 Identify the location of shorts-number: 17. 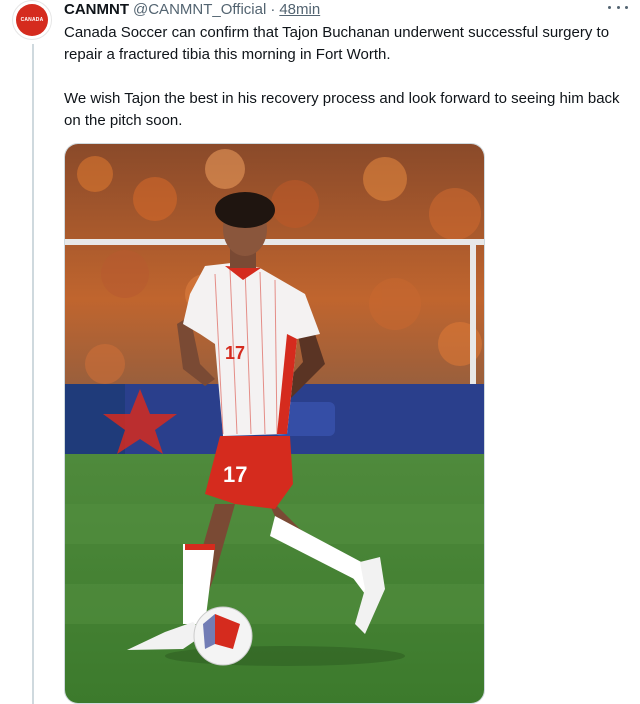
(235, 474).